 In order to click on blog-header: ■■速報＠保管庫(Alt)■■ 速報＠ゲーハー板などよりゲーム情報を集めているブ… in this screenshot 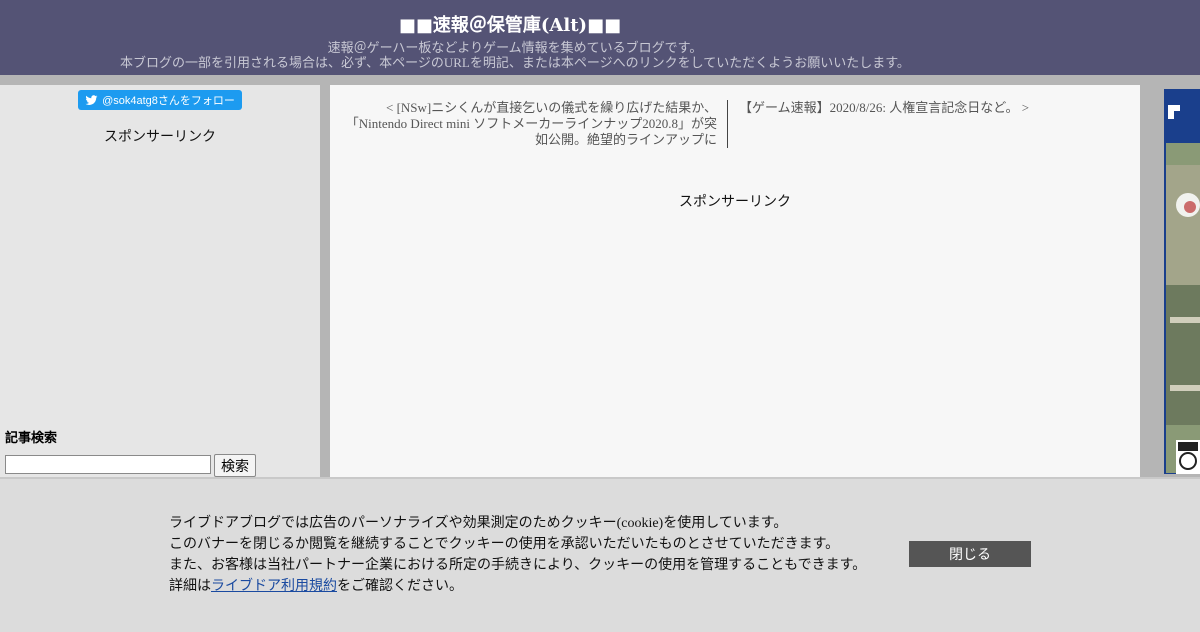, I will do `click(600, 37)`.